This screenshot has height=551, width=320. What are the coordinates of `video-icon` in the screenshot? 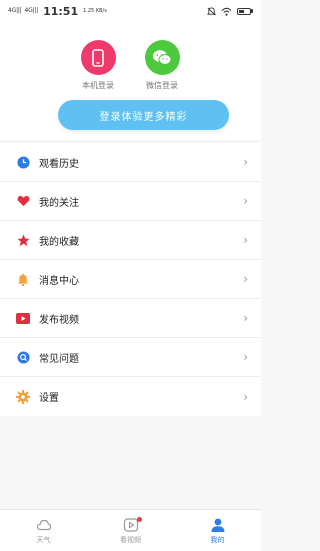 It's located at (23, 318).